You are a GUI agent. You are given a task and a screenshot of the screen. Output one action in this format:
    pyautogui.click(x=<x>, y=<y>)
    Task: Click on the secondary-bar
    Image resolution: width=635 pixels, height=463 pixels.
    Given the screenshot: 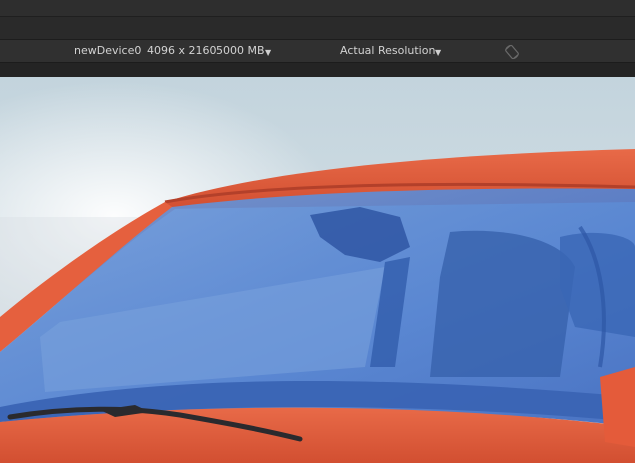 What is the action you would take?
    pyautogui.click(x=317, y=28)
    